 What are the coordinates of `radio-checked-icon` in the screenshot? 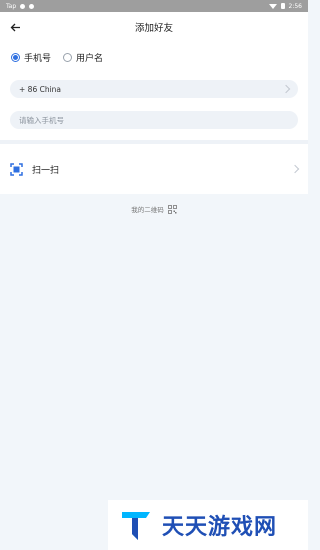 It's located at (15, 57).